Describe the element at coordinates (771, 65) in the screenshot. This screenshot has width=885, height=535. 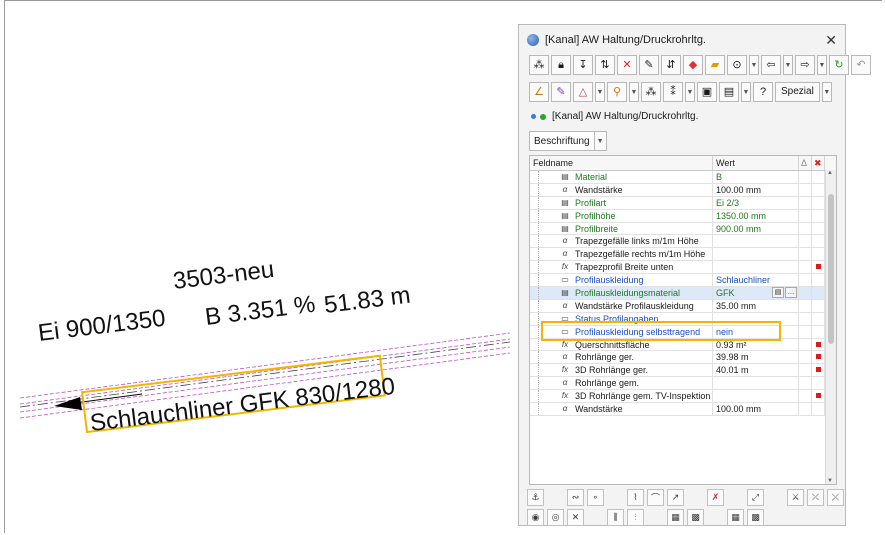
I see `back-icon: ⇦` at that location.